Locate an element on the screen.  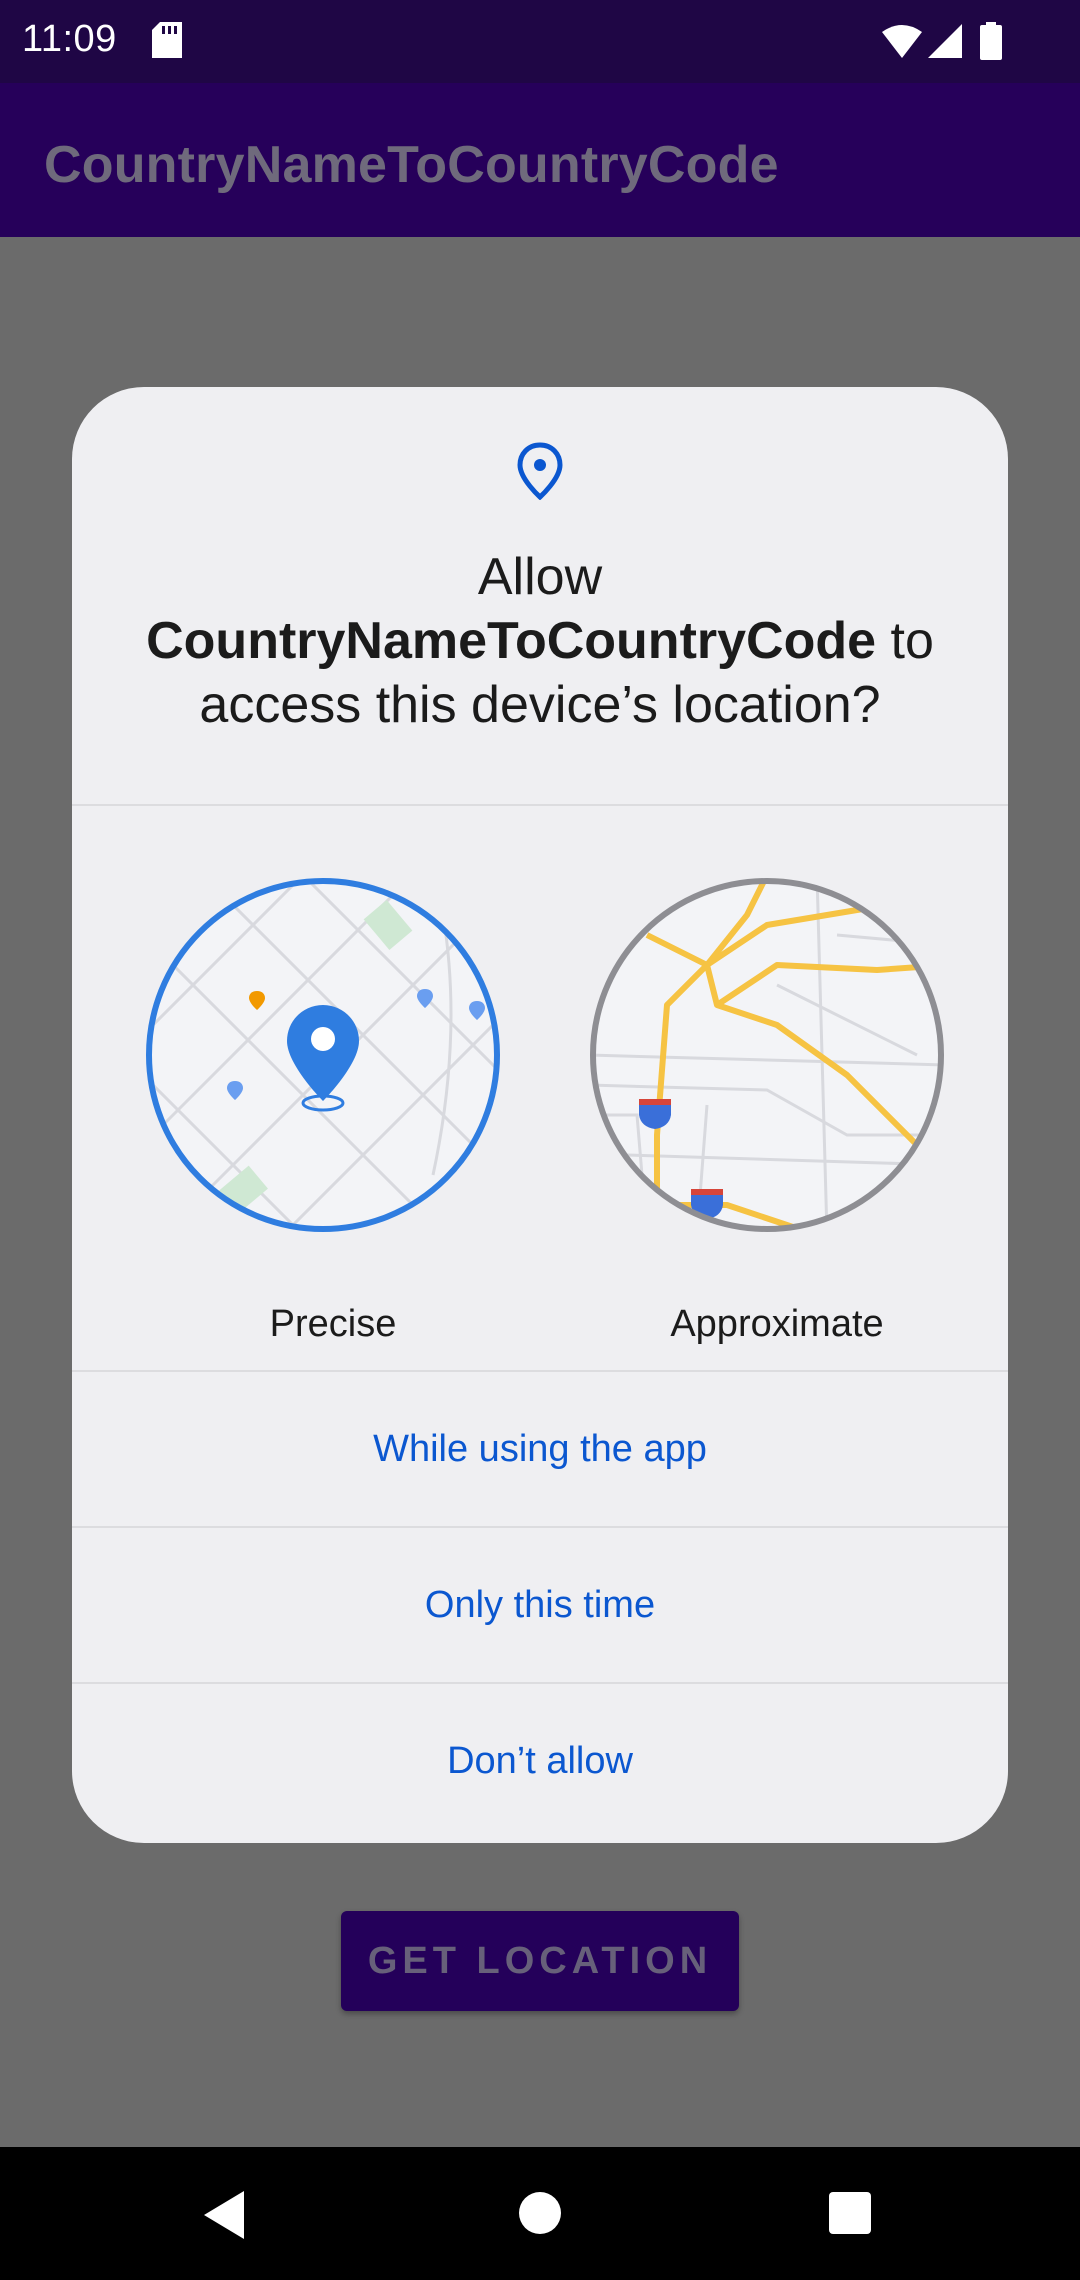
status-time: 11:09 is located at coordinates (69, 39).